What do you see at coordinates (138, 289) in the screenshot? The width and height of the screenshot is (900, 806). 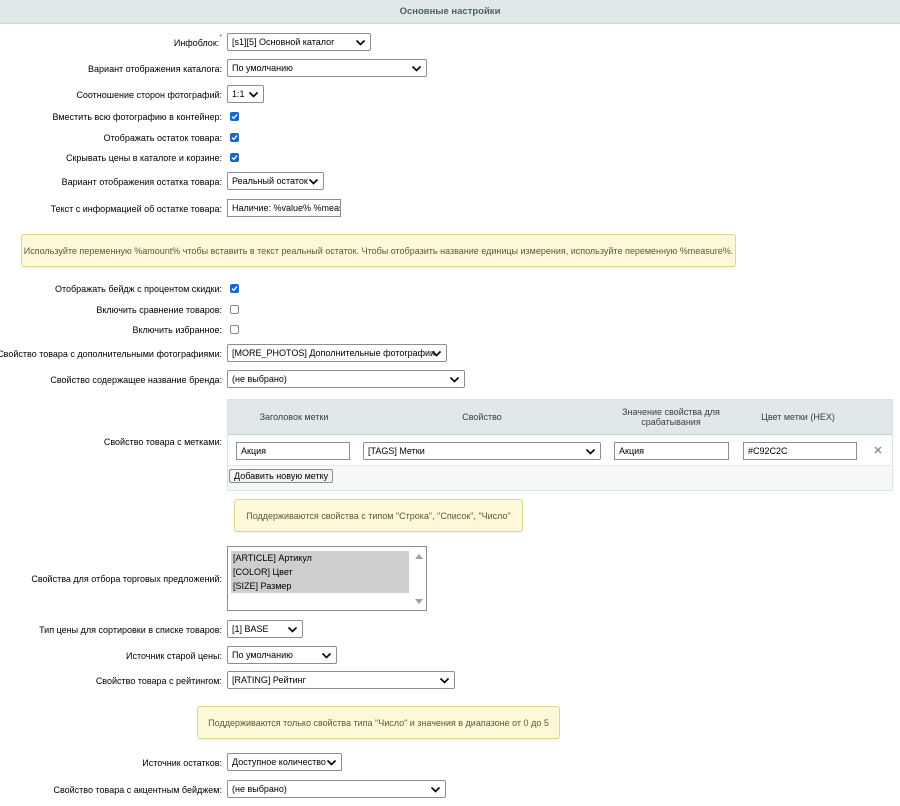 I see `discount-badge-label: Отображать бейдж с процентом скидки:` at bounding box center [138, 289].